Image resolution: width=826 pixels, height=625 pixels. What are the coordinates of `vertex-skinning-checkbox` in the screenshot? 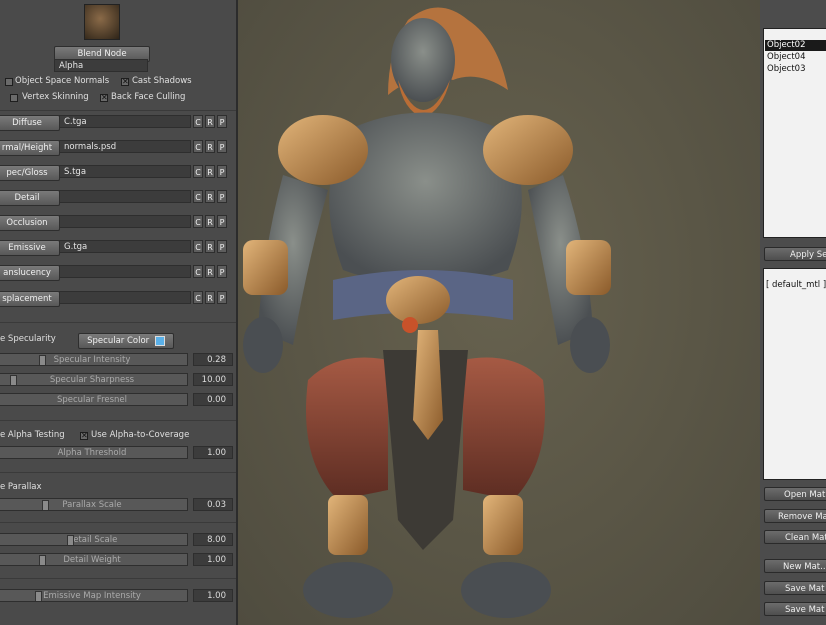 It's located at (14, 98).